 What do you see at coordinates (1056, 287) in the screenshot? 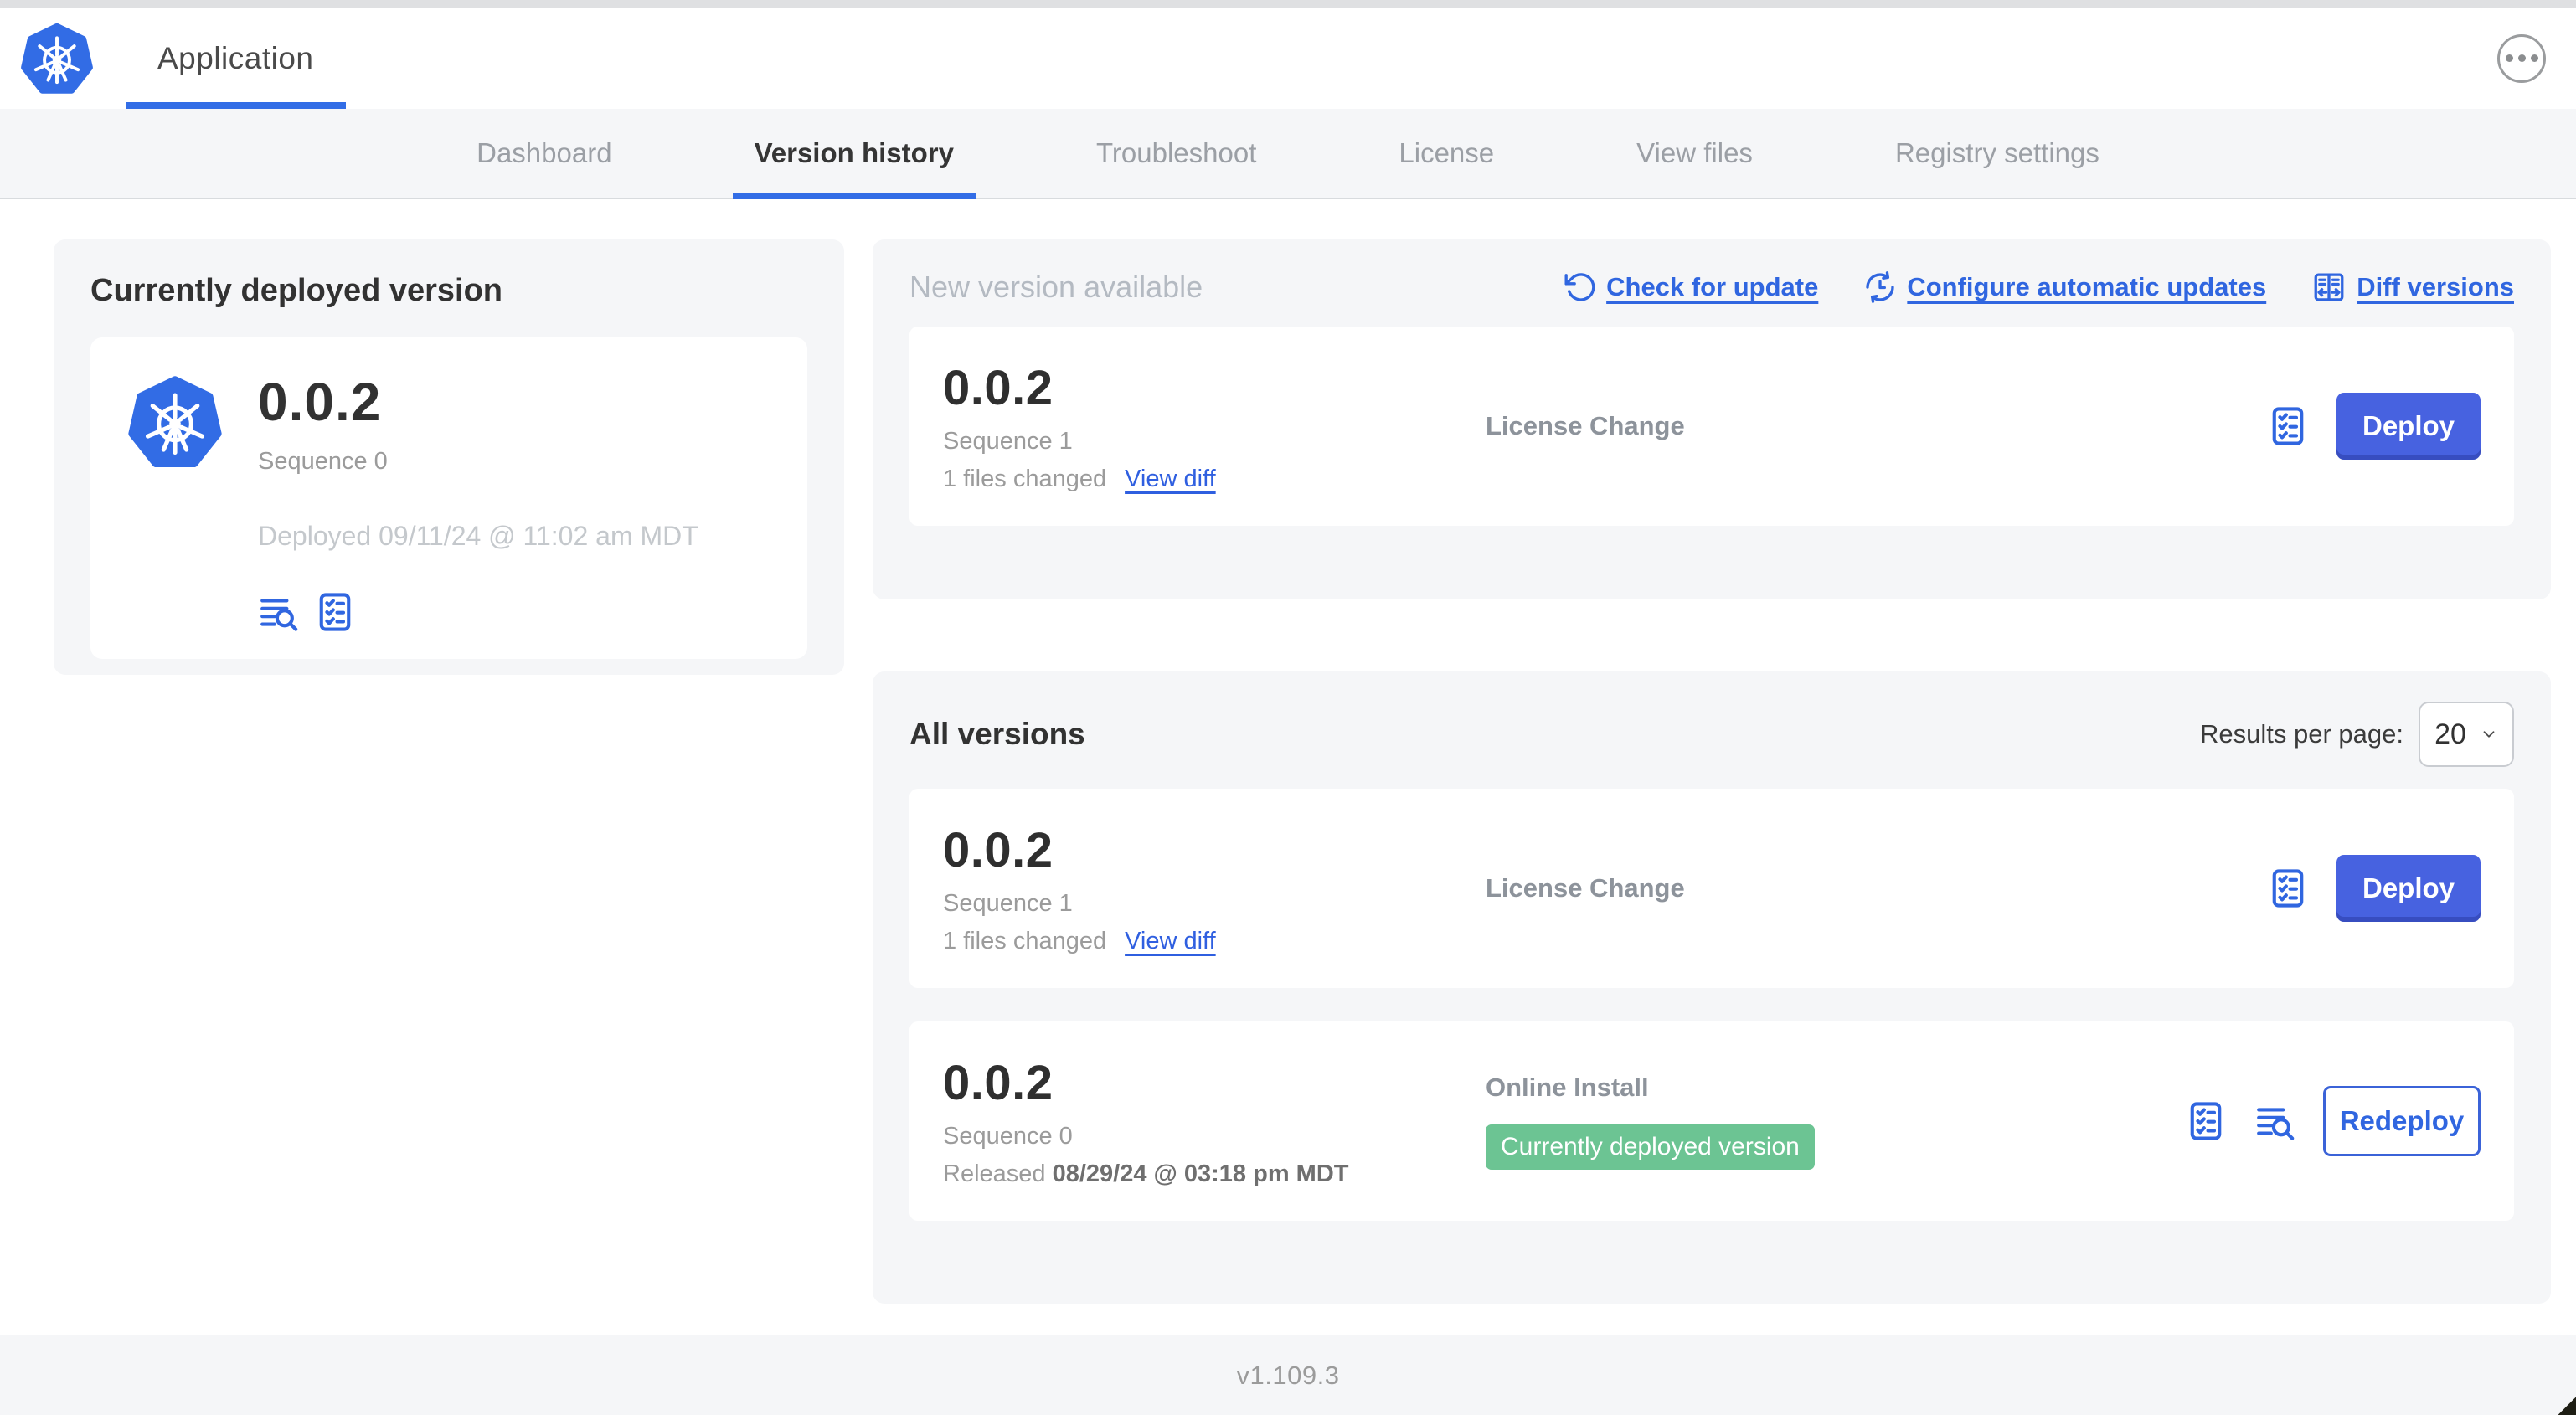
I see `new-version-title: New version available` at bounding box center [1056, 287].